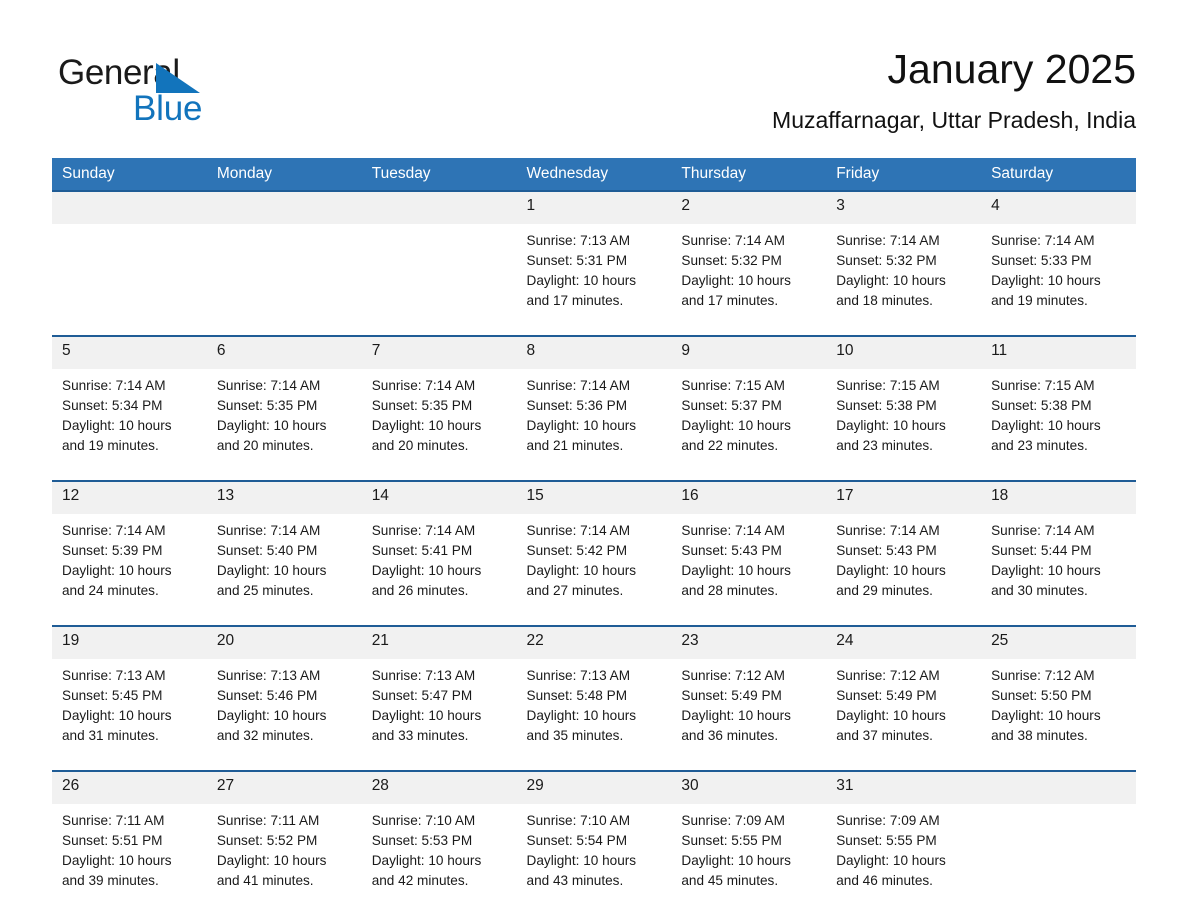  What do you see at coordinates (1058, 207) in the screenshot?
I see `day-number: 4` at bounding box center [1058, 207].